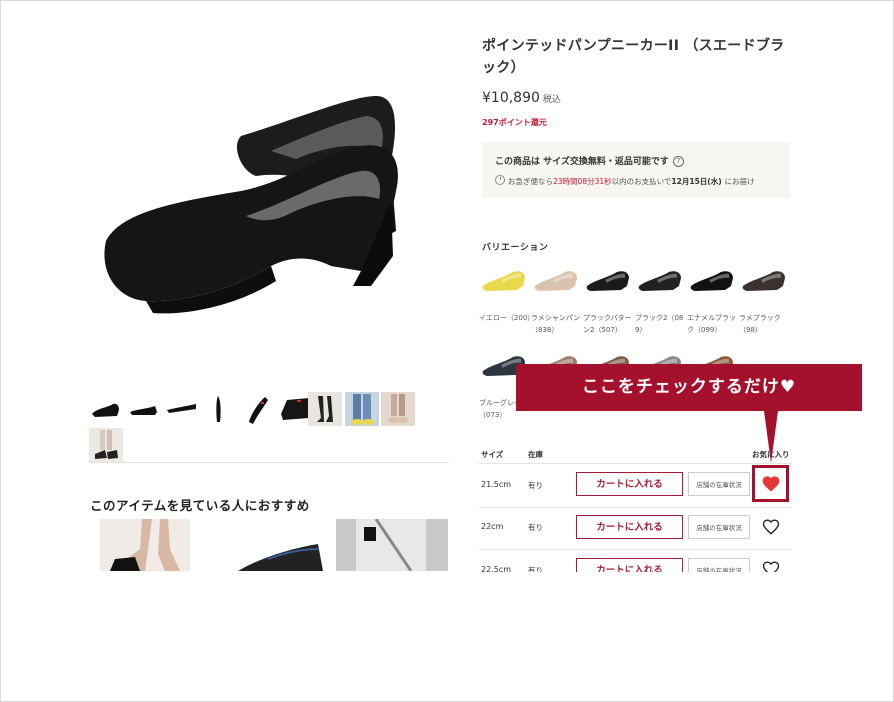  I want to click on variation-item: ブラック2（089）, so click(660, 296).